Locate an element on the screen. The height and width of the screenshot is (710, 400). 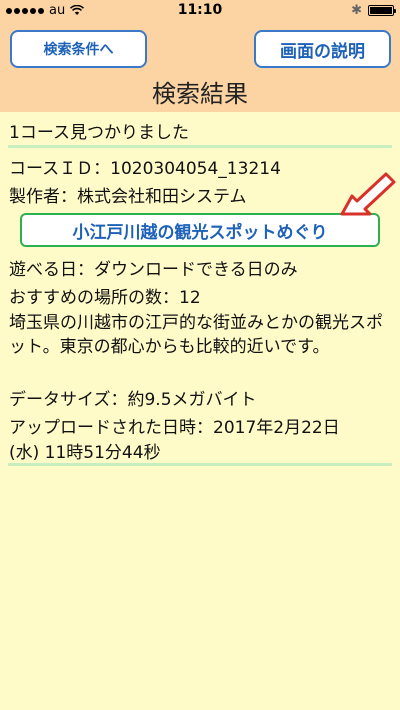
data-size: データサイズ：約9.5メガバイト is located at coordinates (133, 400).